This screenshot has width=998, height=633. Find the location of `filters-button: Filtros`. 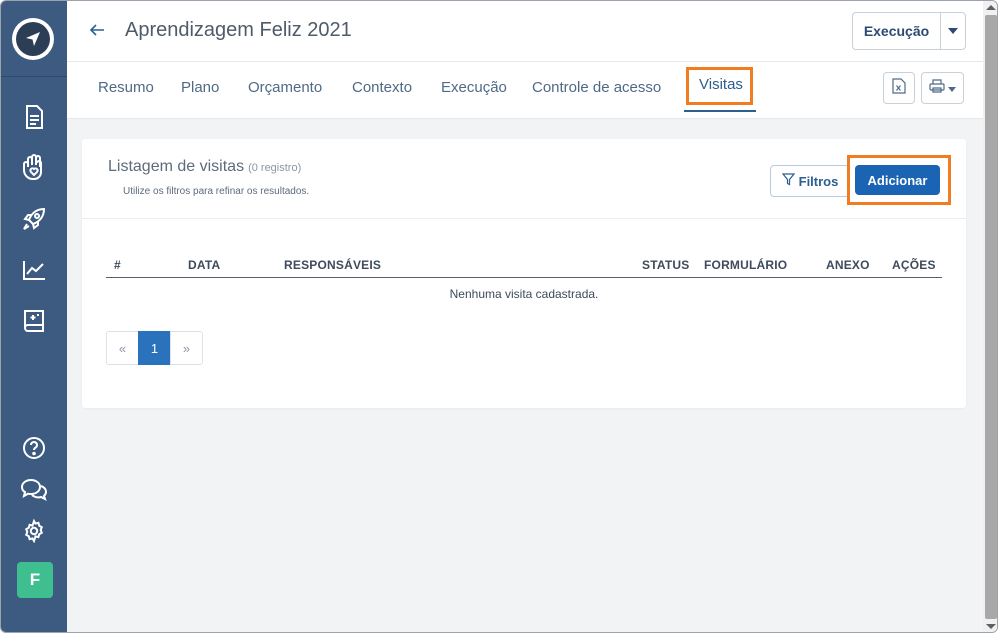

filters-button: Filtros is located at coordinates (810, 181).